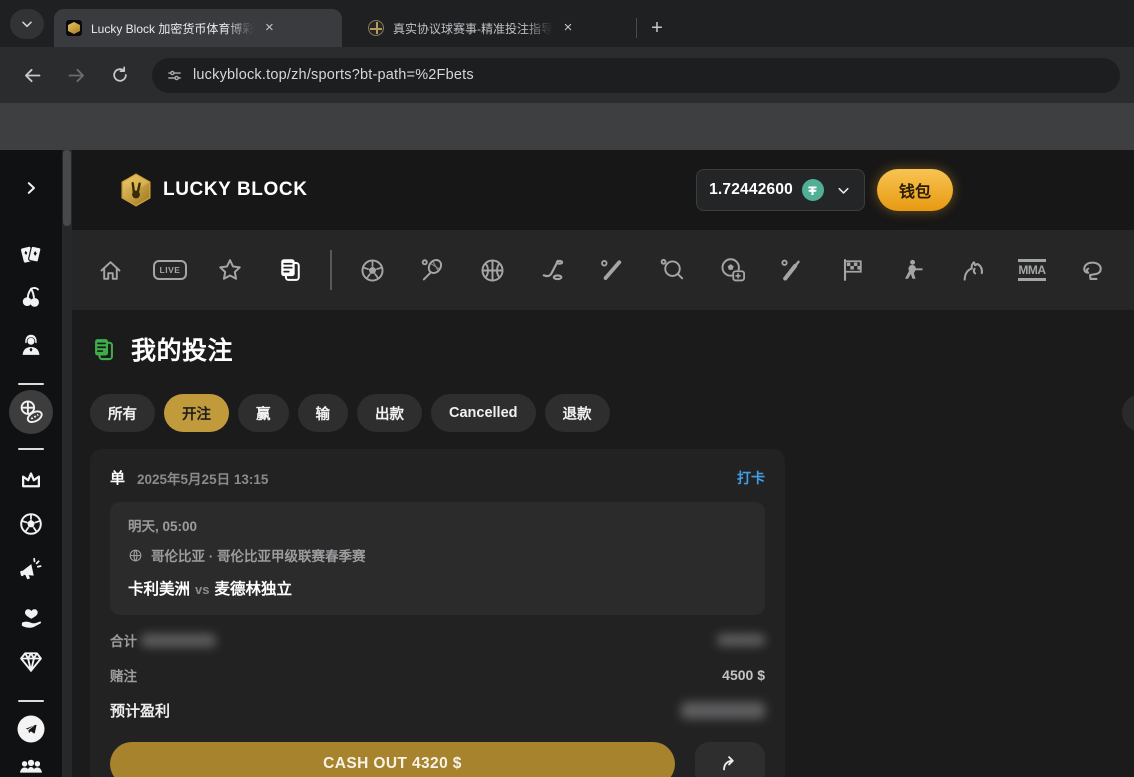 The width and height of the screenshot is (1134, 777). I want to click on league-name: 哥伦比亚 · 哥伦比亚甲级联赛春季赛, so click(258, 556).